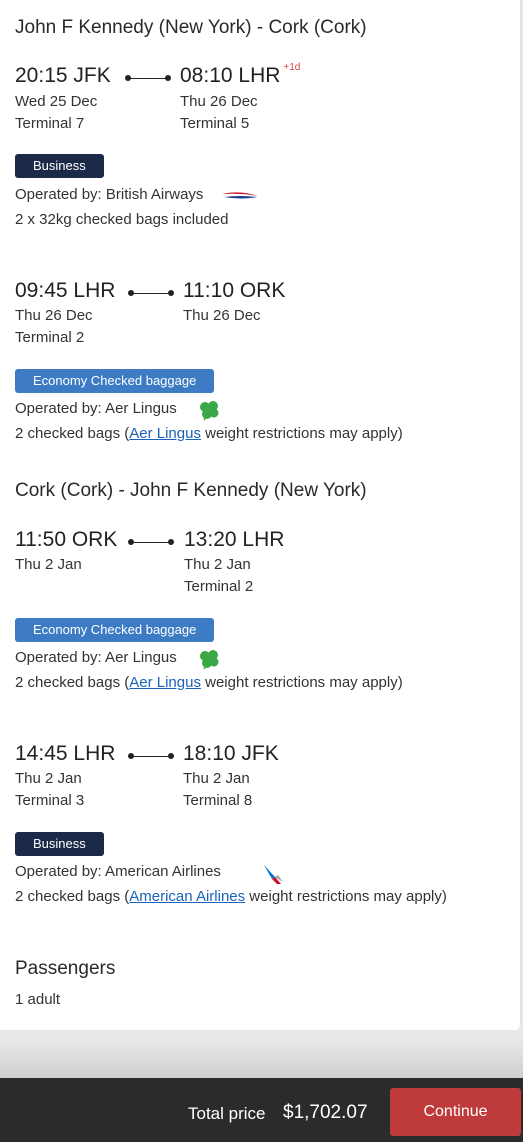  I want to click on british-airways-logo-icon, so click(240, 195).